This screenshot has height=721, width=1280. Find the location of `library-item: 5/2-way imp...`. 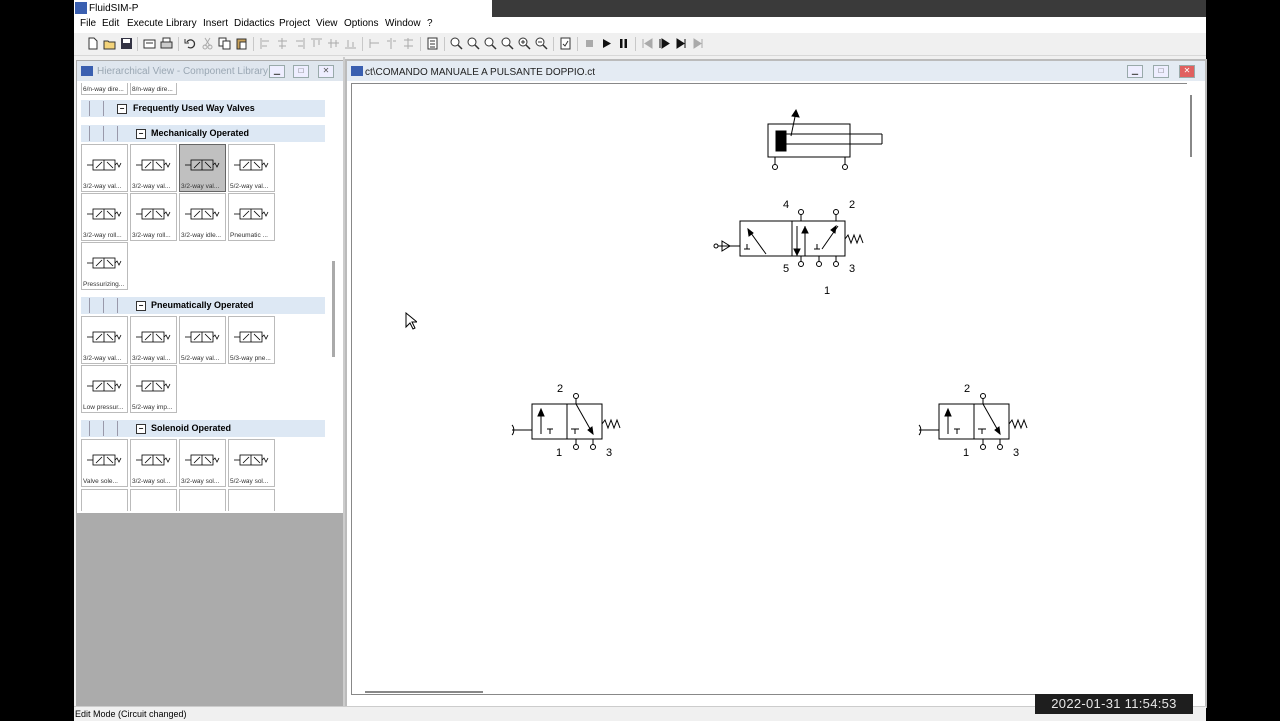

library-item: 5/2-way imp... is located at coordinates (153, 389).